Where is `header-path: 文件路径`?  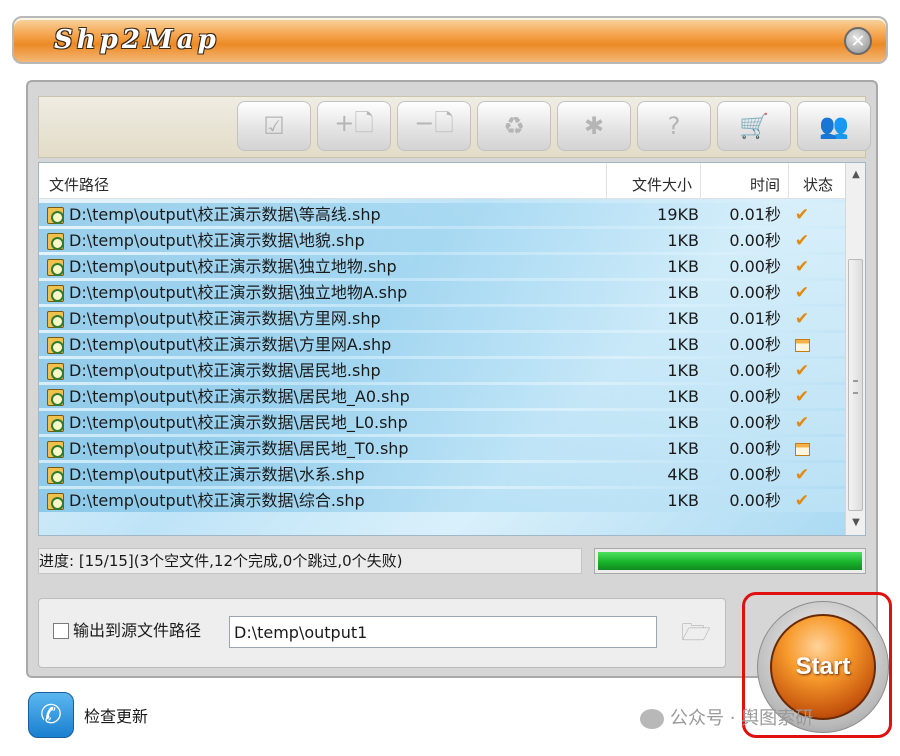 header-path: 文件路径 is located at coordinates (323, 181).